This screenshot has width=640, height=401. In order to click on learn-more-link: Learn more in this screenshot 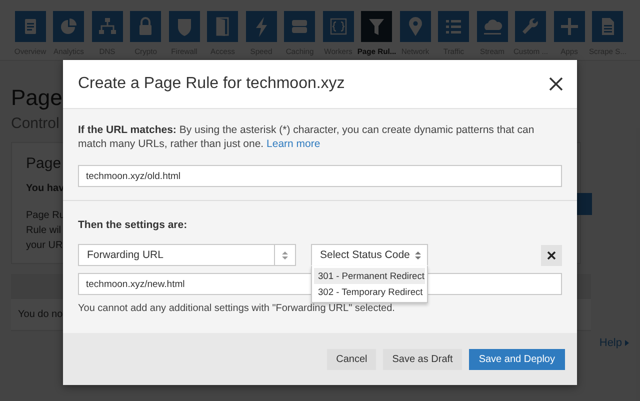, I will do `click(293, 144)`.